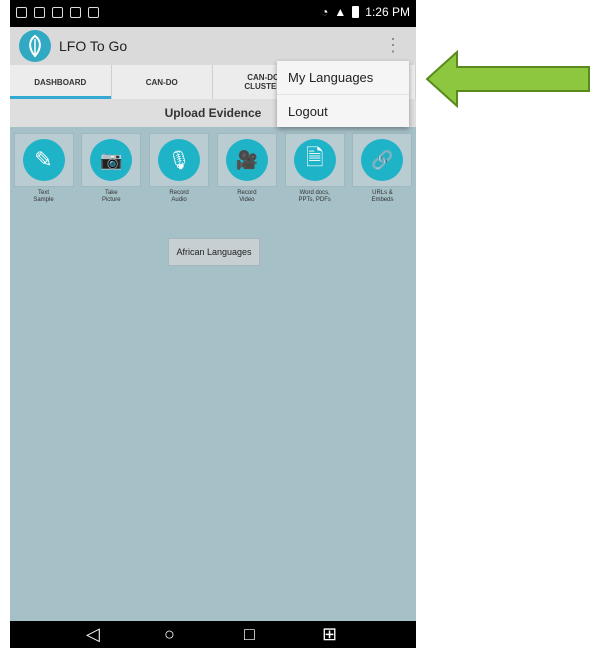 Image resolution: width=591 pixels, height=648 pixels. Describe the element at coordinates (35, 46) in the screenshot. I see `app-logo-icon` at that location.